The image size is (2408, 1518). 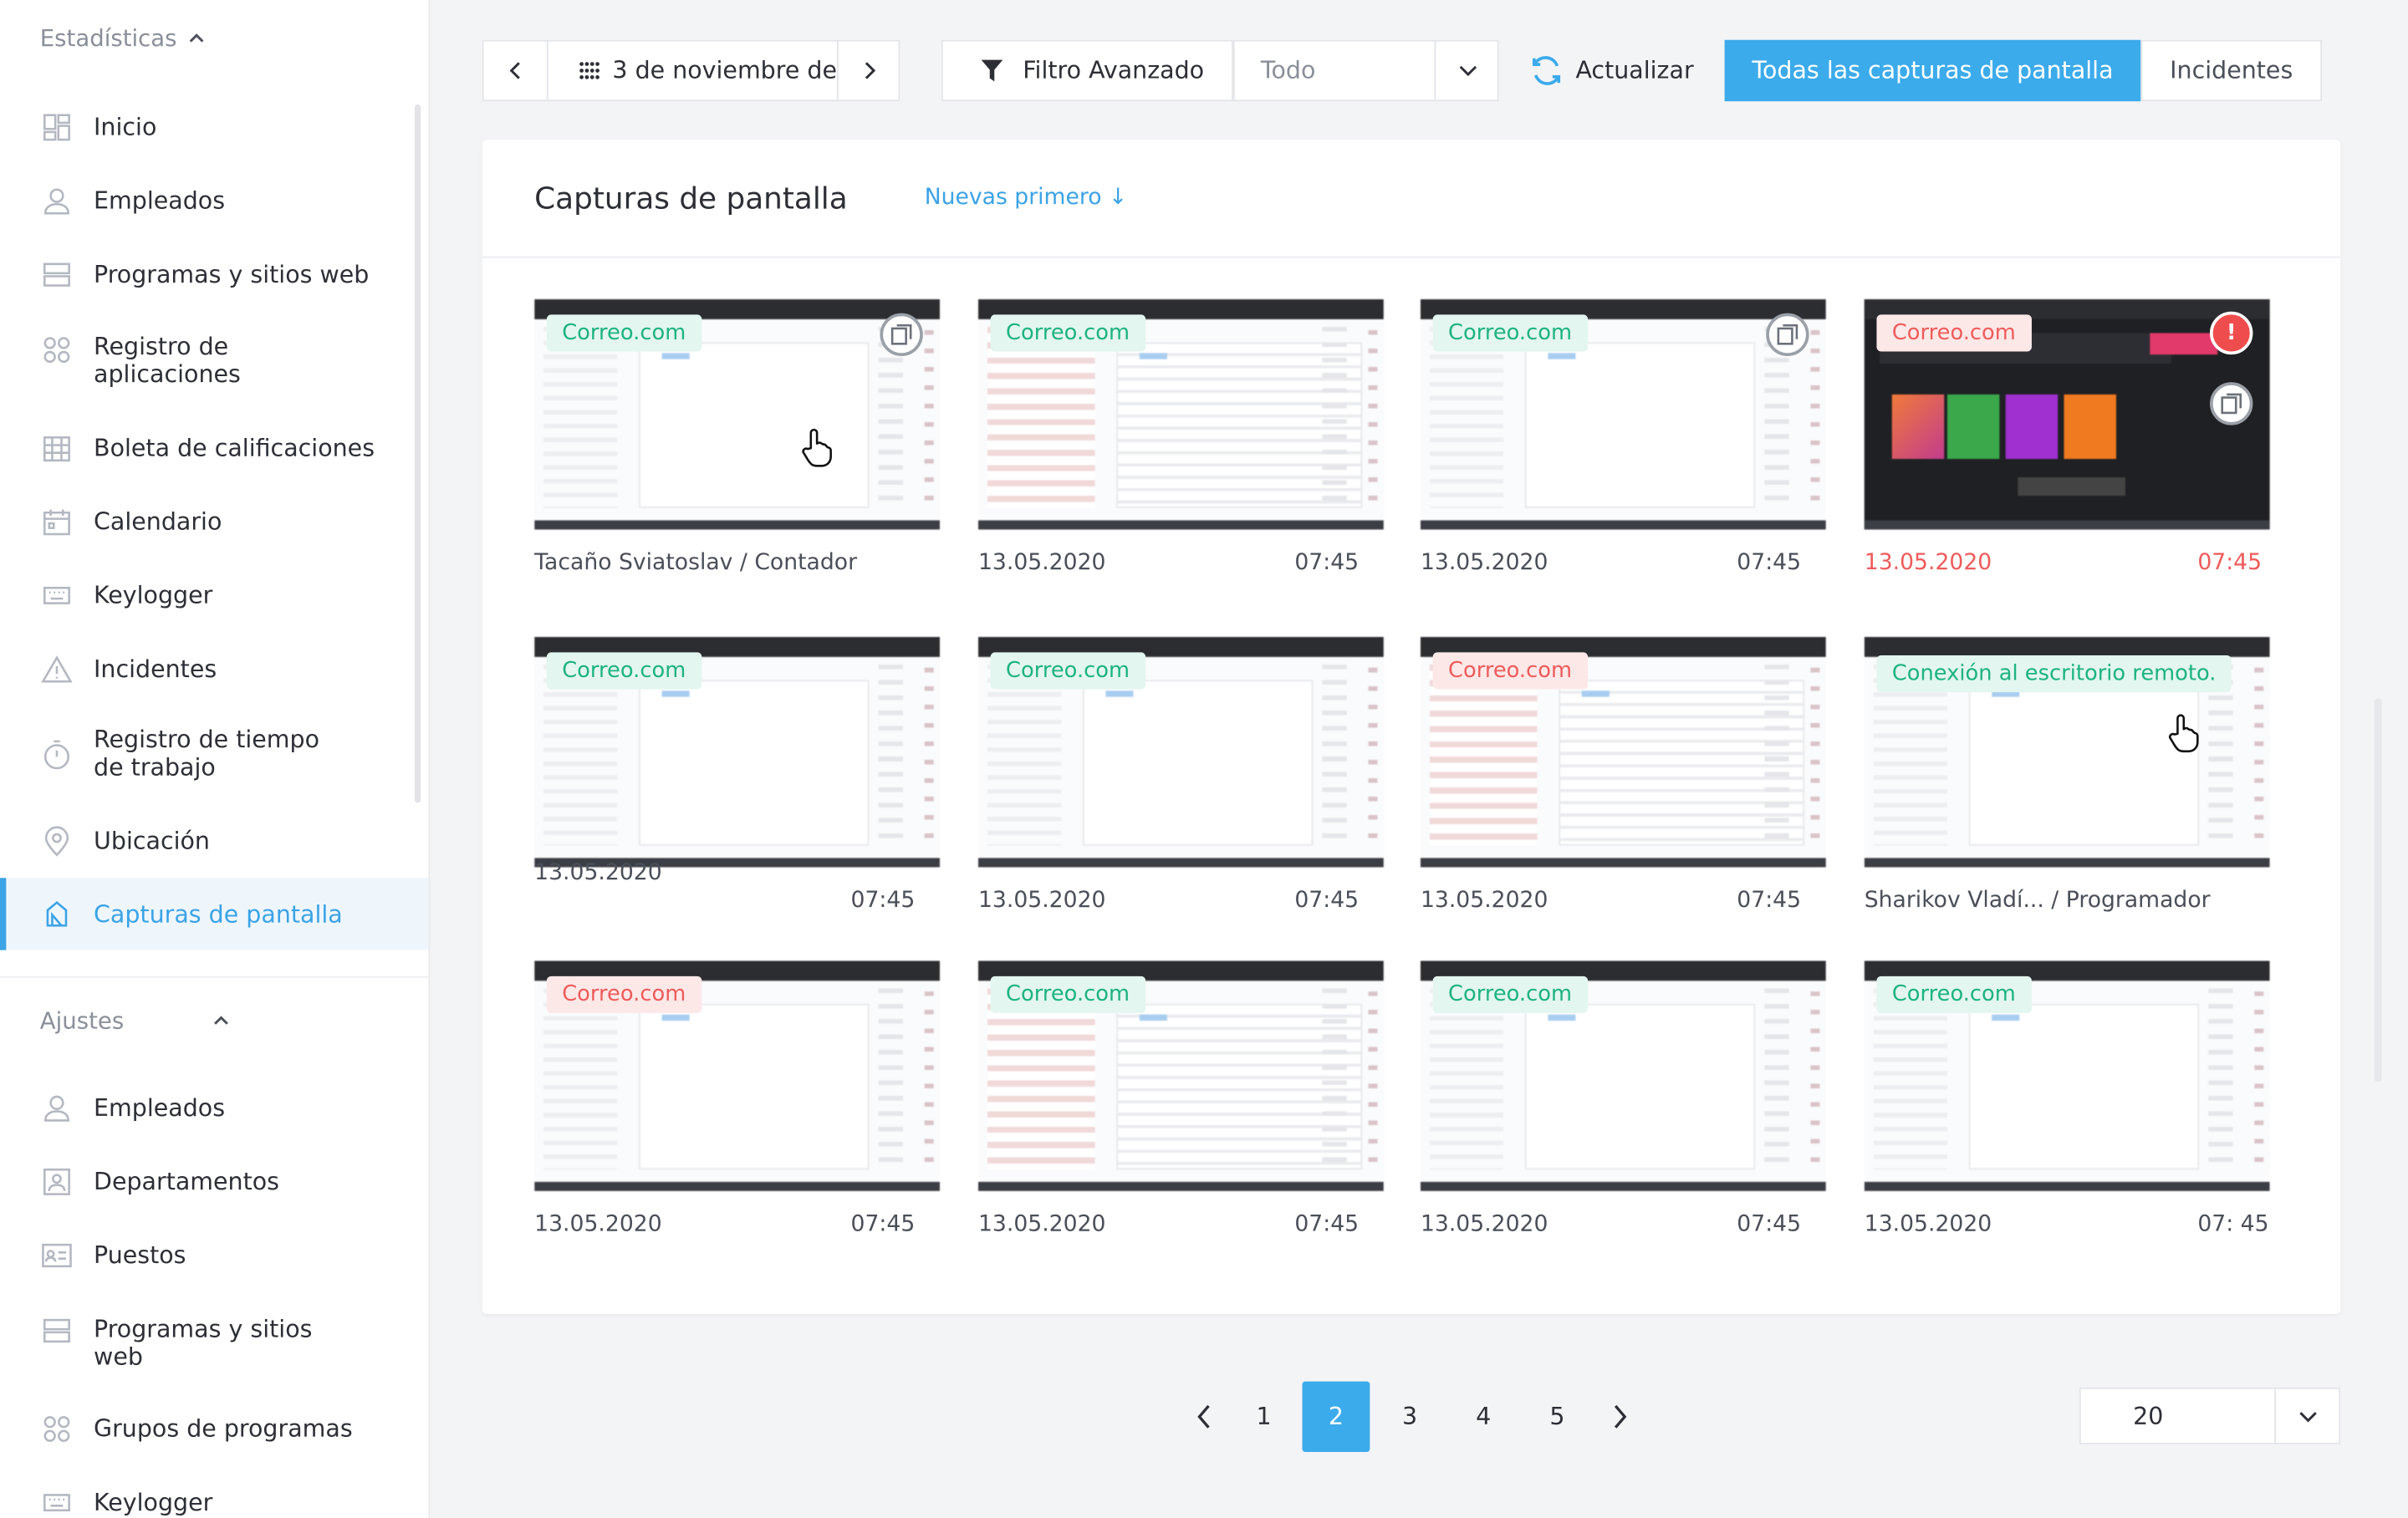 I want to click on sidebar-item-incidentes: Incidentes, so click(x=214, y=669).